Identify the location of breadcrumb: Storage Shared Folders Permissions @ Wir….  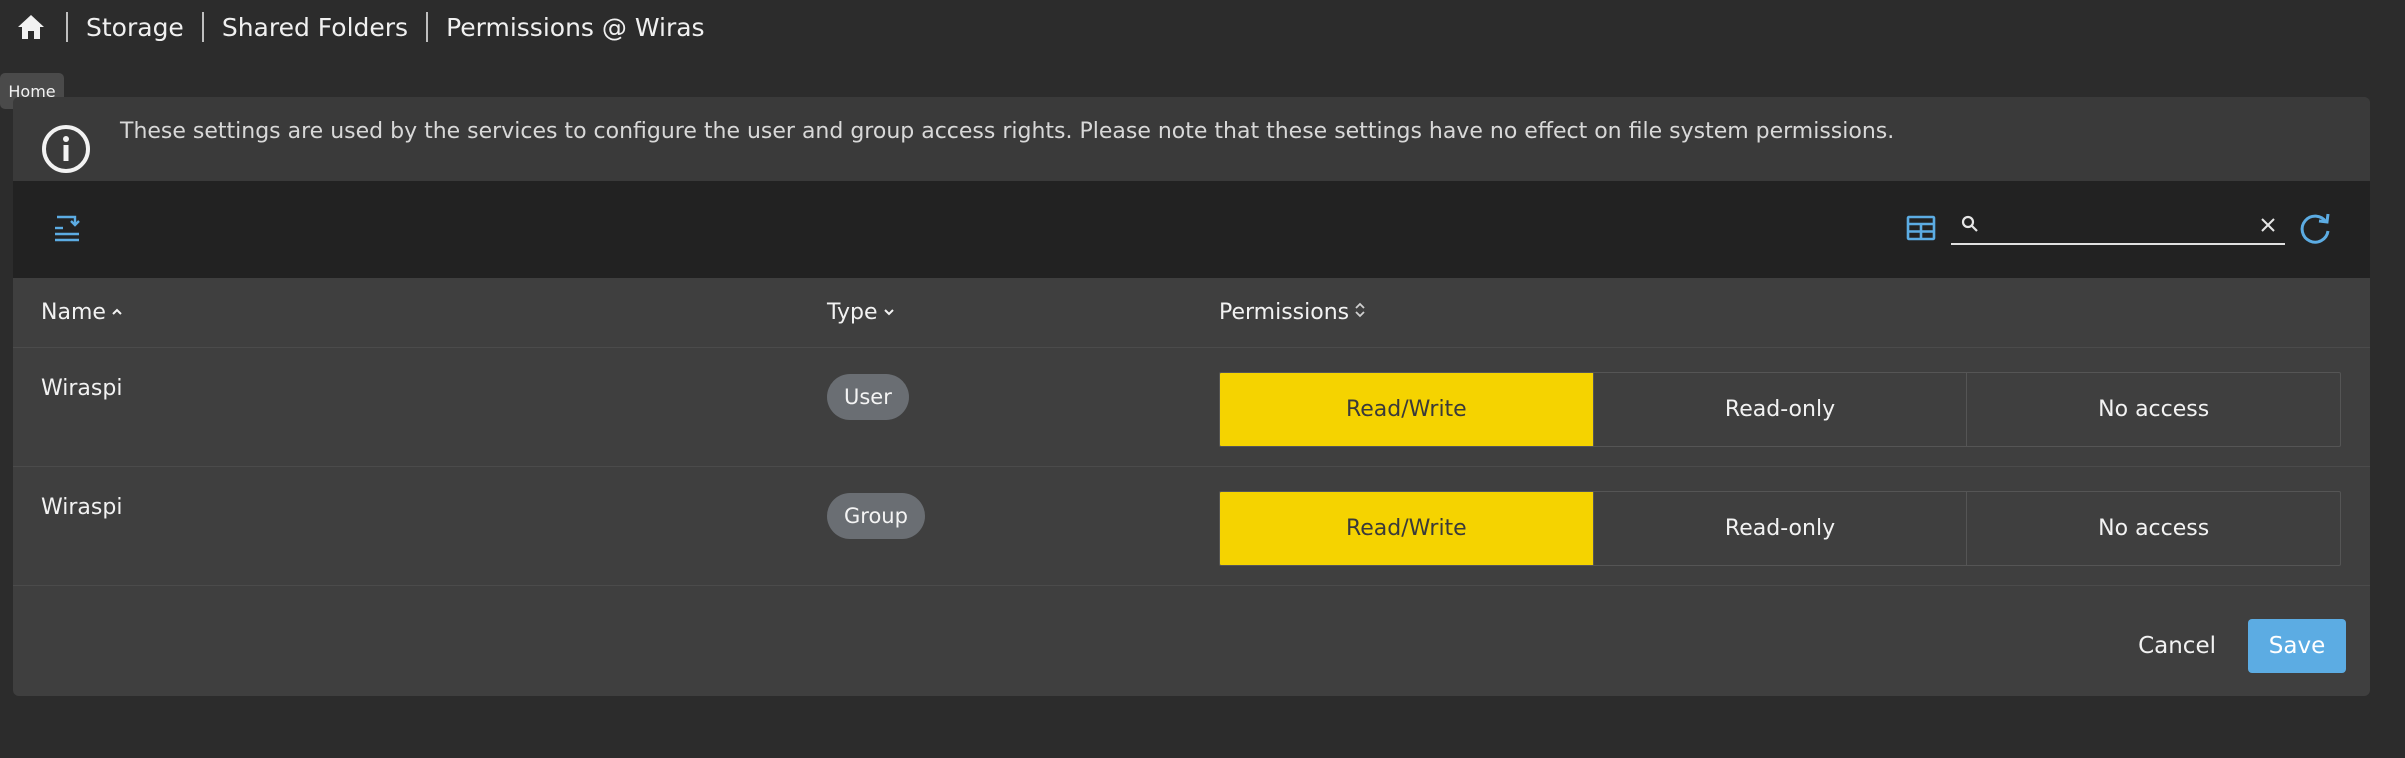
(1202, 27).